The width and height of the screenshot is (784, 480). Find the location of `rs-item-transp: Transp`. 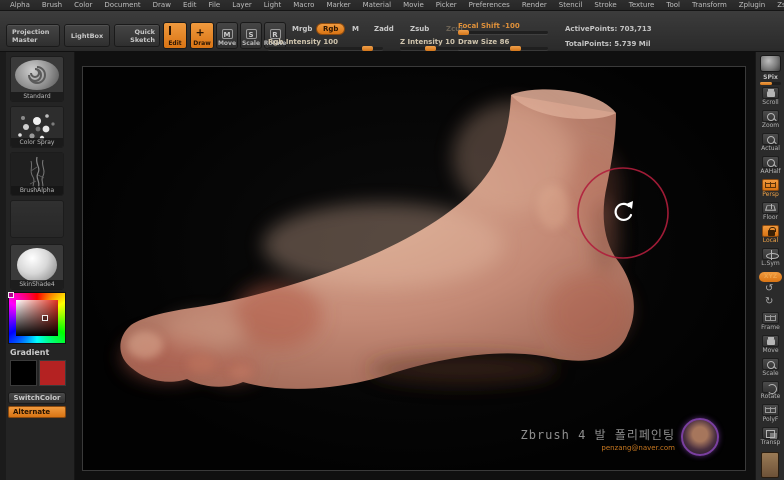

rs-item-transp: Transp is located at coordinates (770, 436).